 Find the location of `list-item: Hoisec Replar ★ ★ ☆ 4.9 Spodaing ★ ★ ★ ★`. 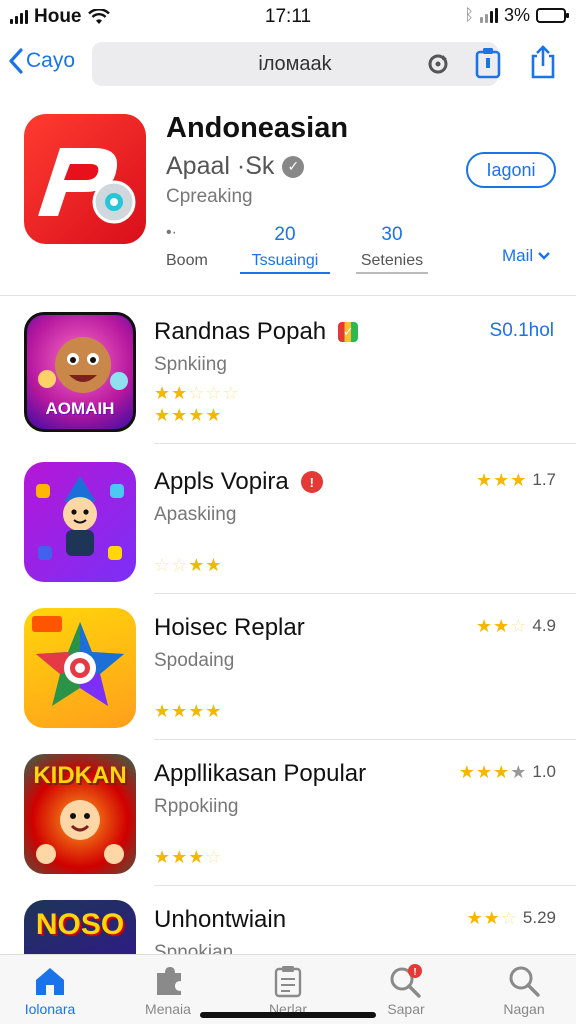

list-item: Hoisec Replar ★ ★ ☆ 4.9 Spodaing ★ ★ ★ ★ is located at coordinates (288, 667).